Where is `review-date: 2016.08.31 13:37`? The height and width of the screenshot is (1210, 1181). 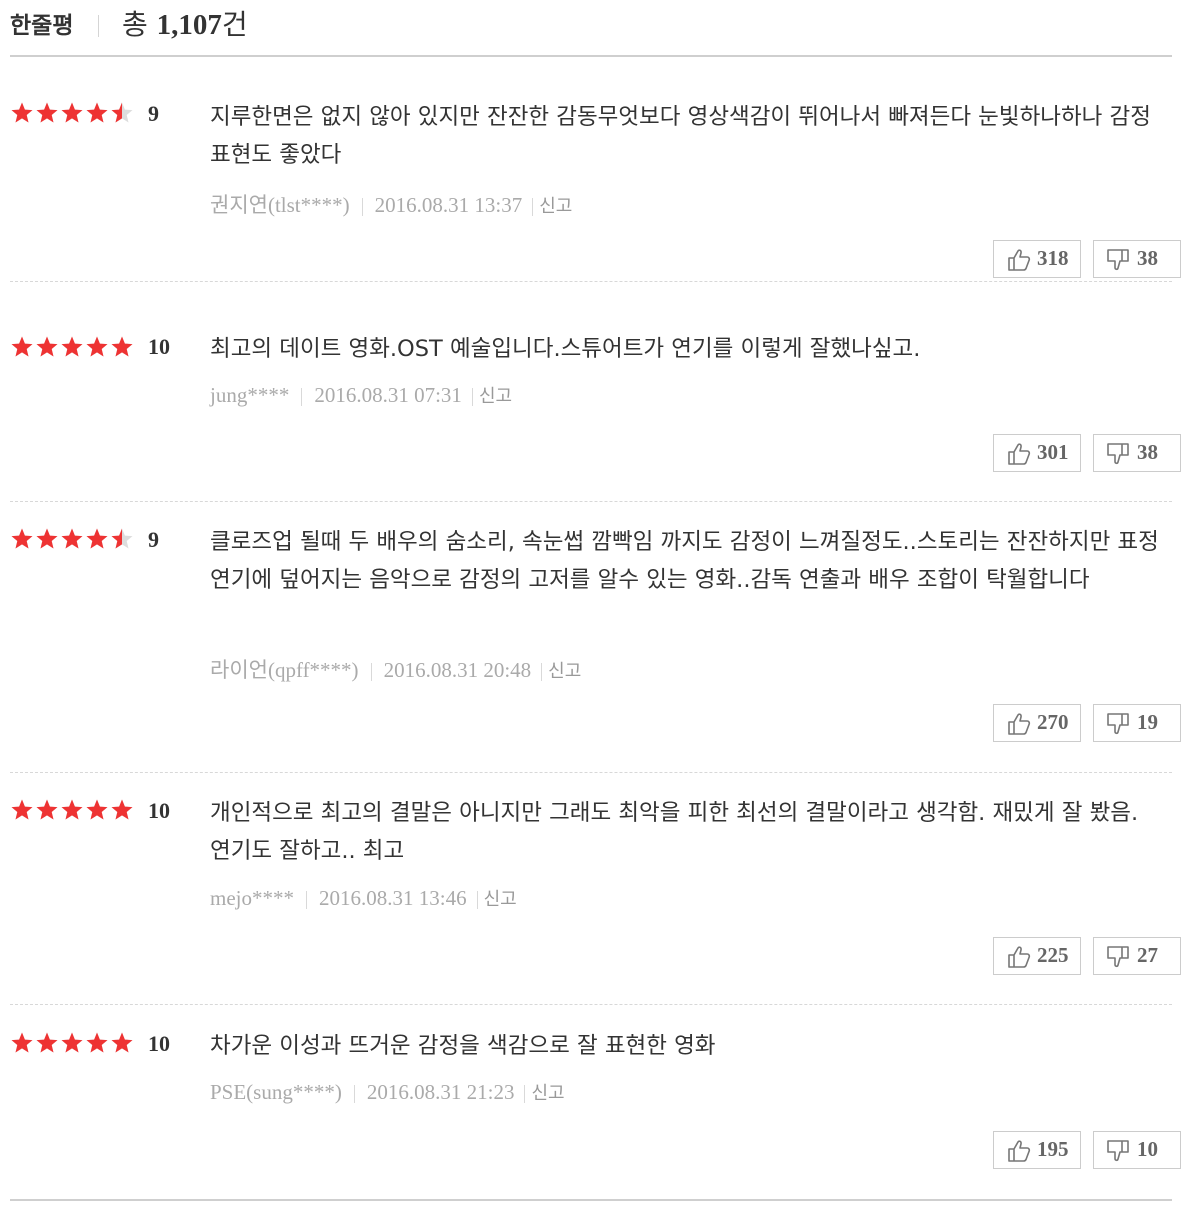
review-date: 2016.08.31 13:37 is located at coordinates (448, 205).